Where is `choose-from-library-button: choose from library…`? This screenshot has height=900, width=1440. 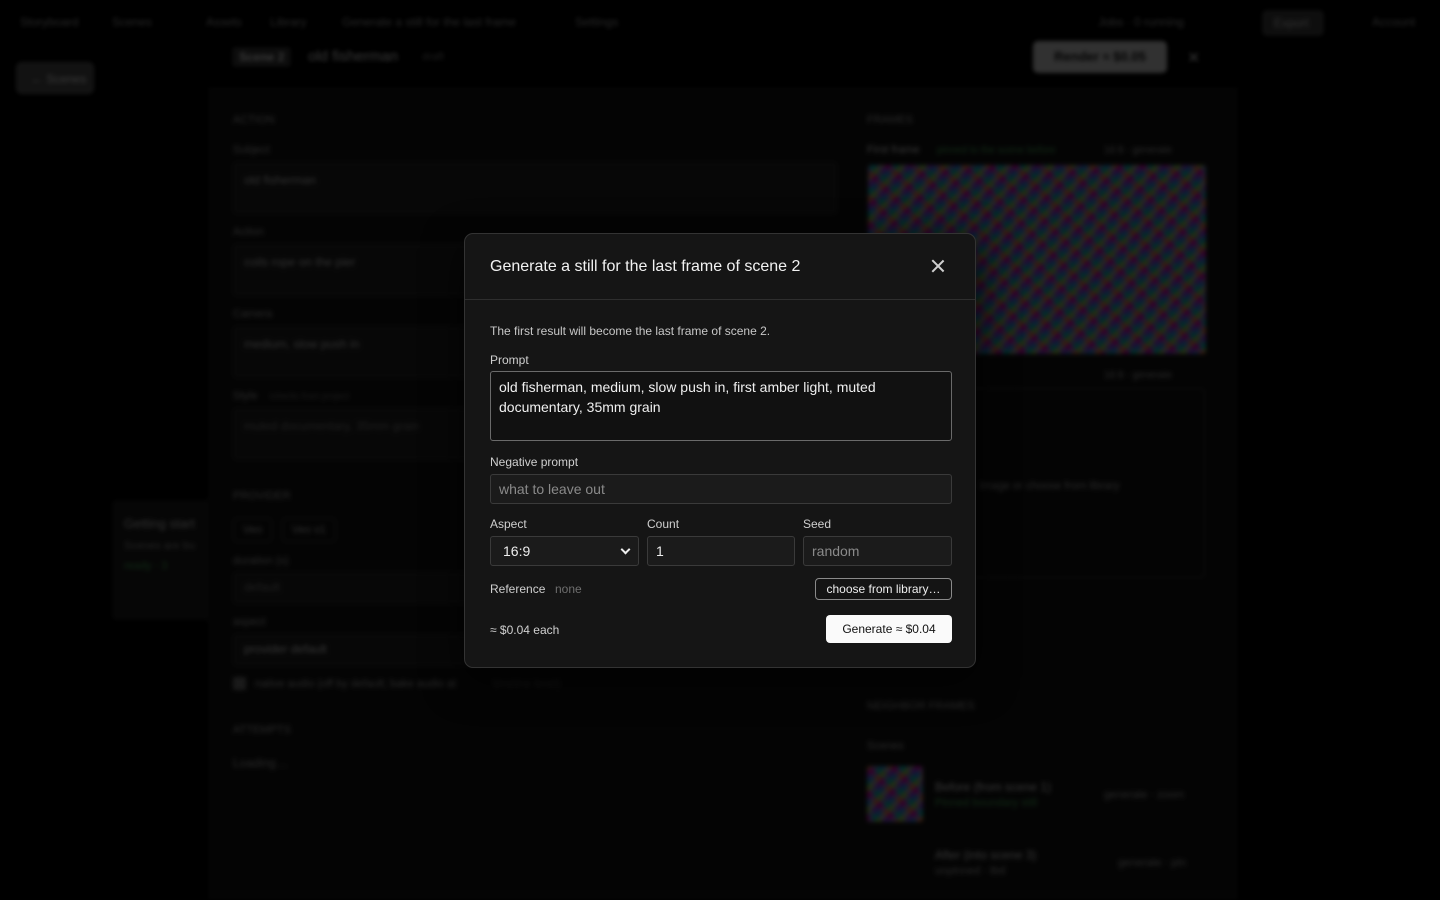 choose-from-library-button: choose from library… is located at coordinates (883, 589).